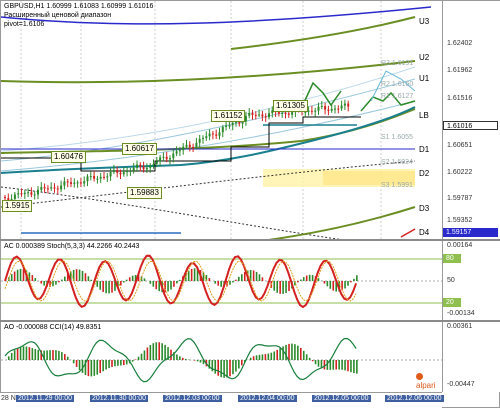 The width and height of the screenshot is (500, 409). Describe the element at coordinates (471, 280) in the screenshot. I see `ac-axis: 0.00164 80 50 20 -0.00134` at that location.